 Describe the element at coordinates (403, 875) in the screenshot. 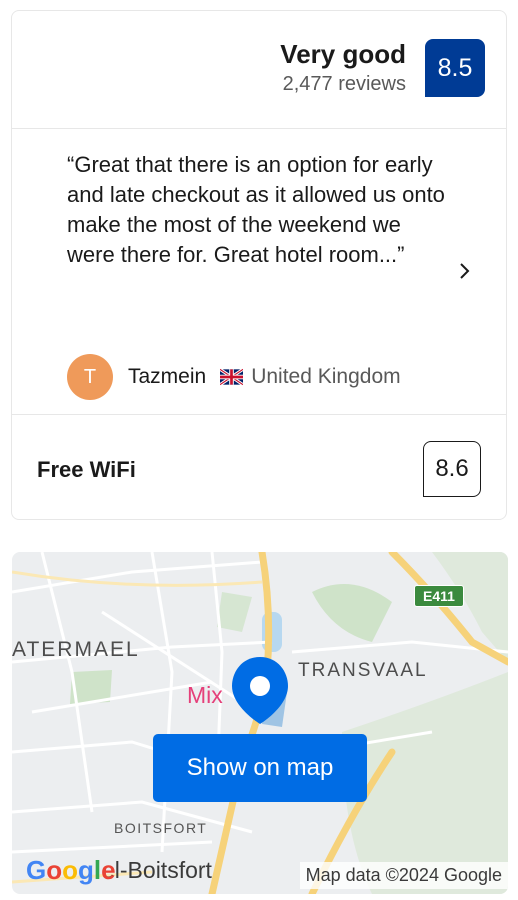

I see `map-attribution: Map data ©2024 Google` at that location.